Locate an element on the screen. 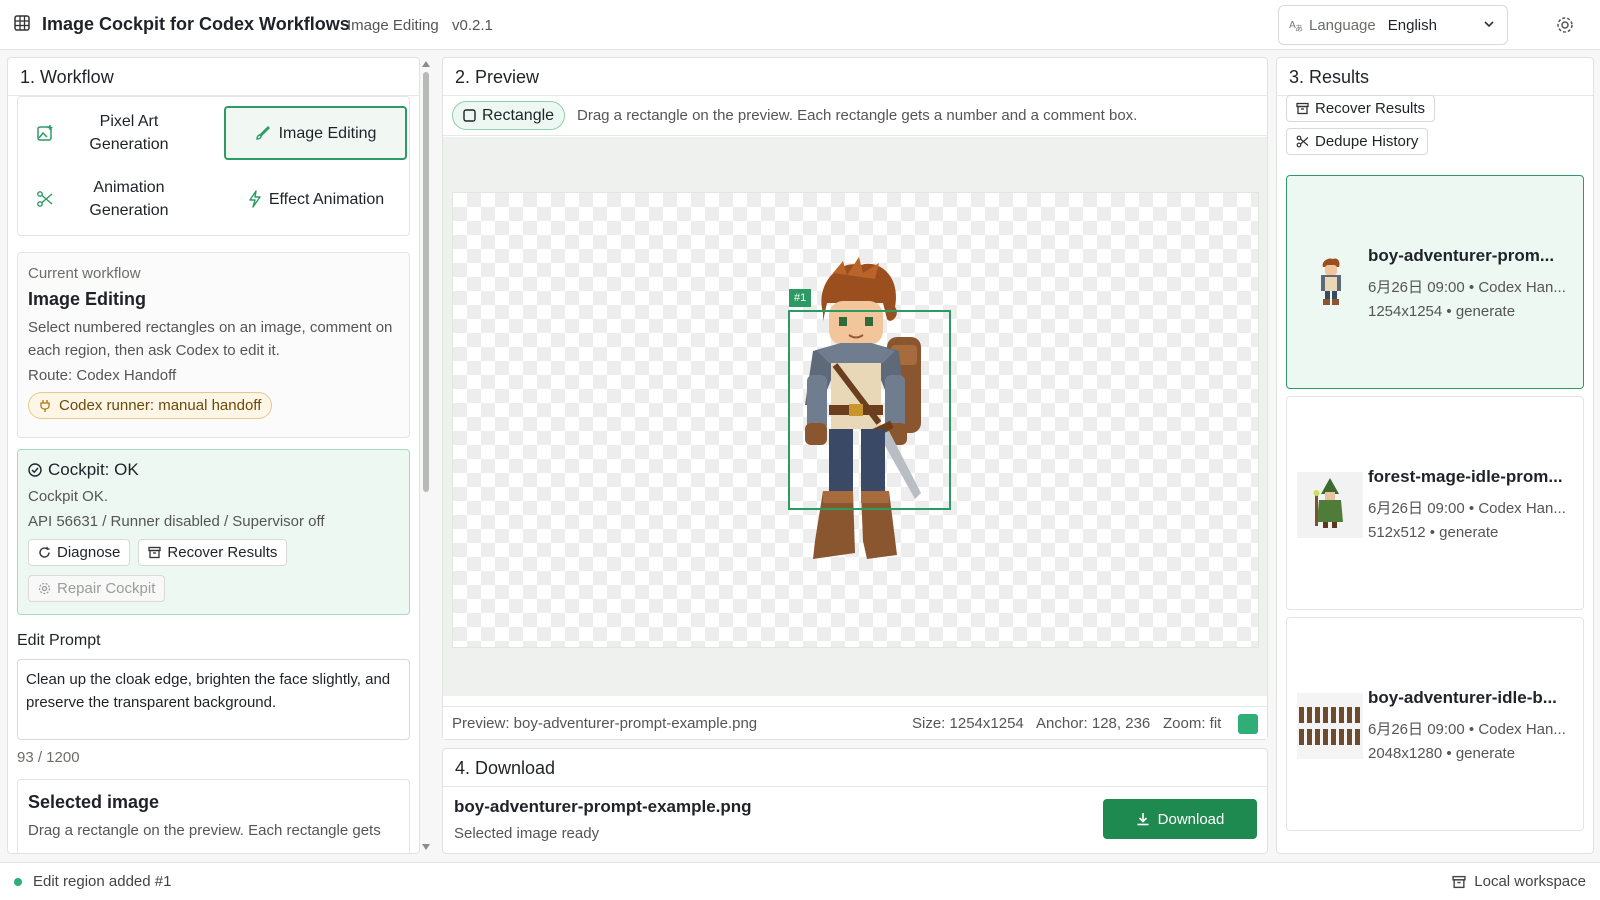 The width and height of the screenshot is (1600, 900). image-plus-icon is located at coordinates (45, 133).